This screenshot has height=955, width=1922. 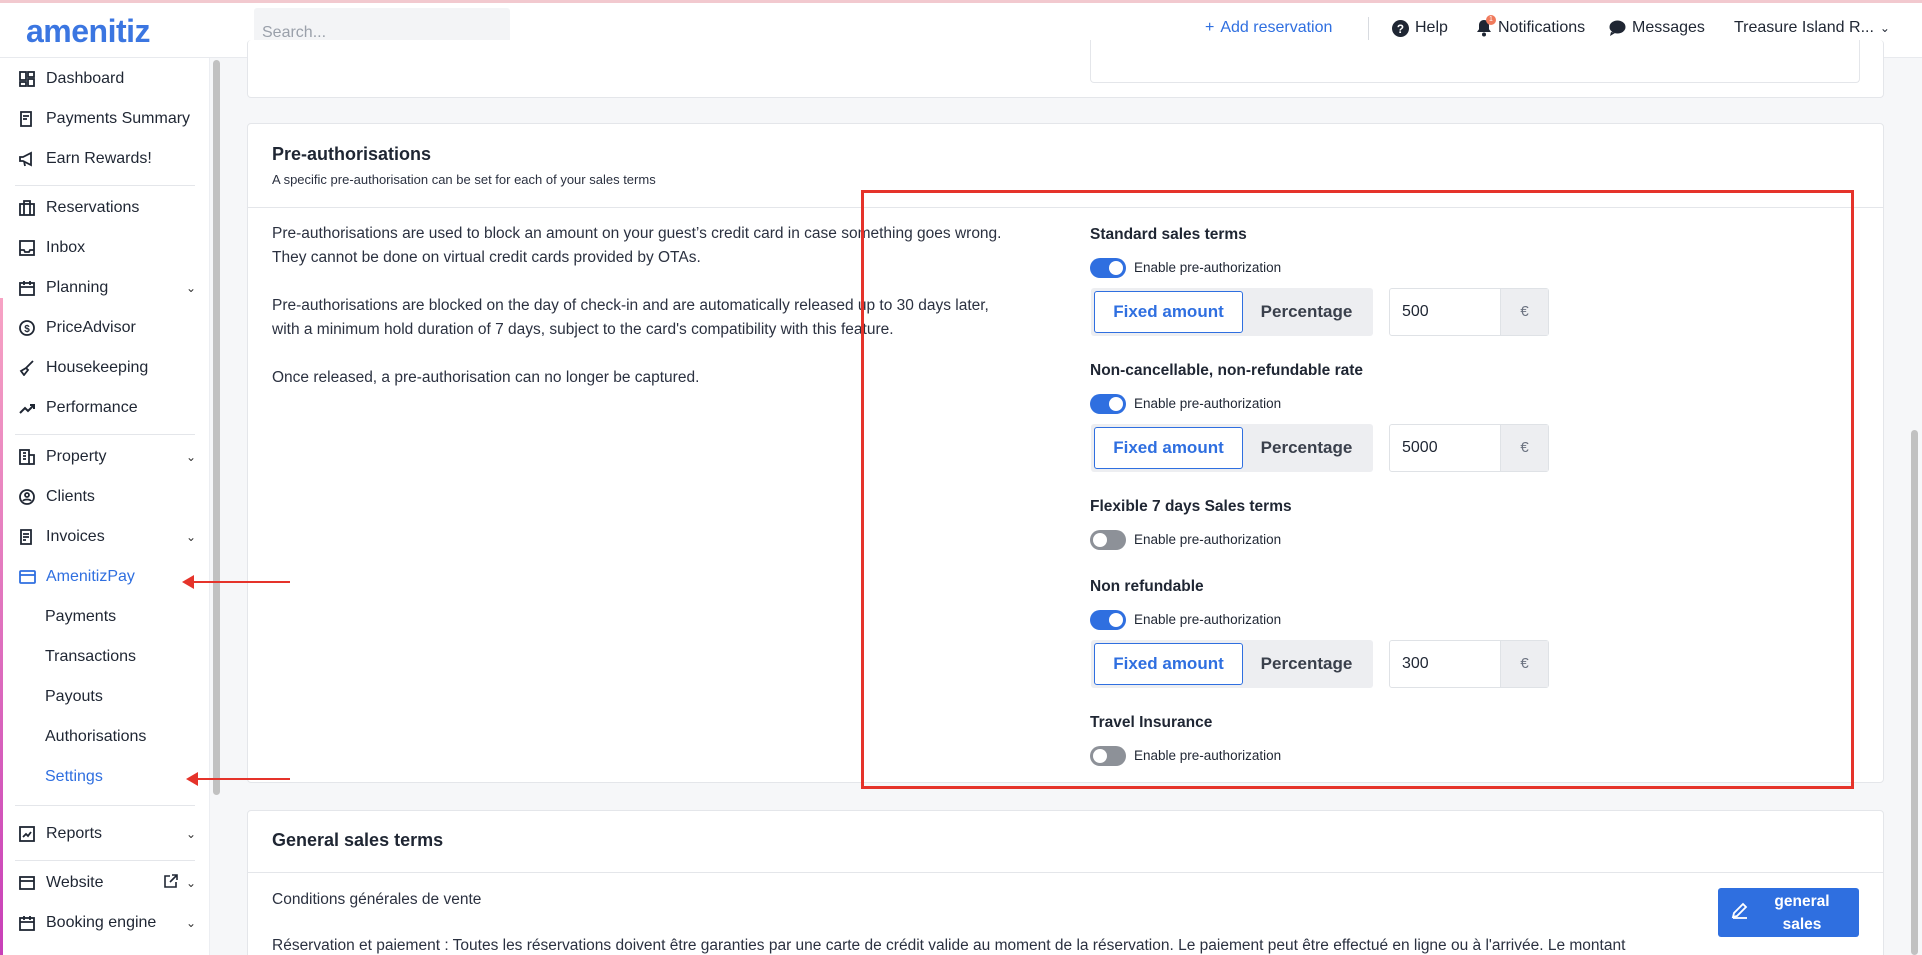 I want to click on booking-icon, so click(x=27, y=923).